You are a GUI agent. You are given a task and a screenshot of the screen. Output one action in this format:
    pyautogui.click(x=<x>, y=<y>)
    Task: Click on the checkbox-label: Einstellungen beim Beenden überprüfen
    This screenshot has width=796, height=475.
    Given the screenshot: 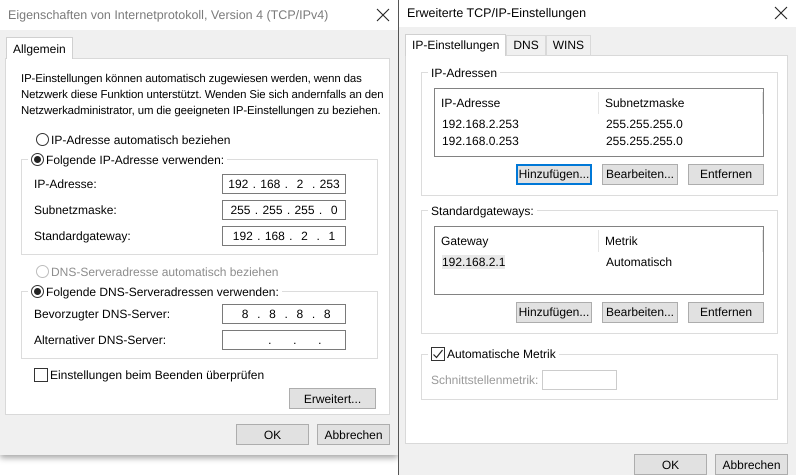 What is the action you would take?
    pyautogui.click(x=157, y=375)
    